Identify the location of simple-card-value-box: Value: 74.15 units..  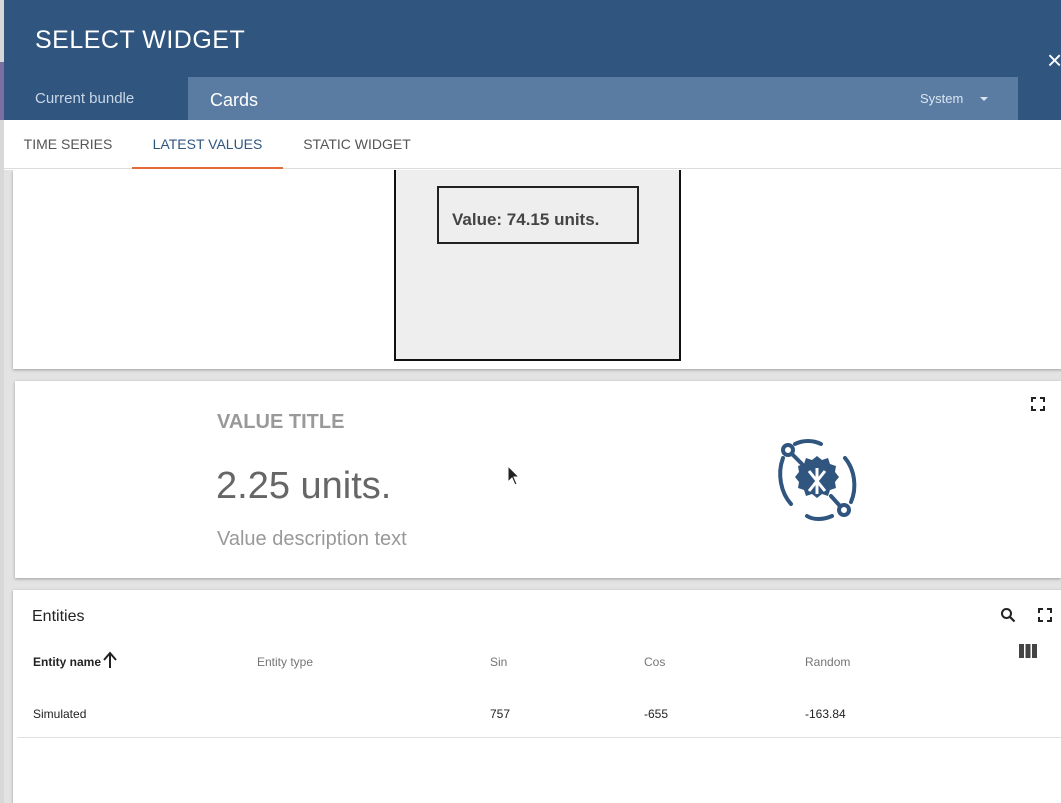
(538, 215).